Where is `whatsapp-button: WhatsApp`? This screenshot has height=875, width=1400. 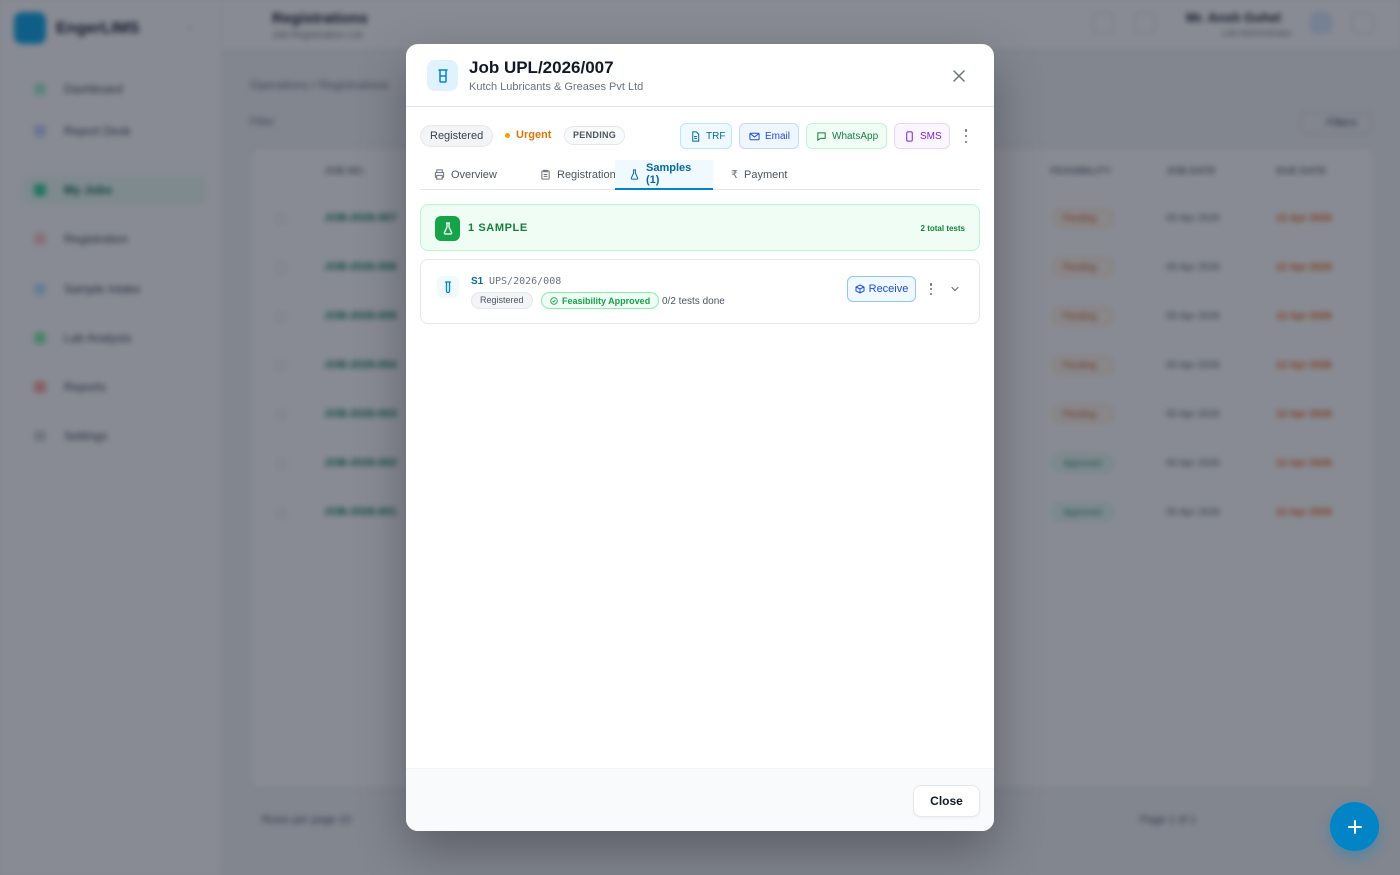 whatsapp-button: WhatsApp is located at coordinates (846, 136).